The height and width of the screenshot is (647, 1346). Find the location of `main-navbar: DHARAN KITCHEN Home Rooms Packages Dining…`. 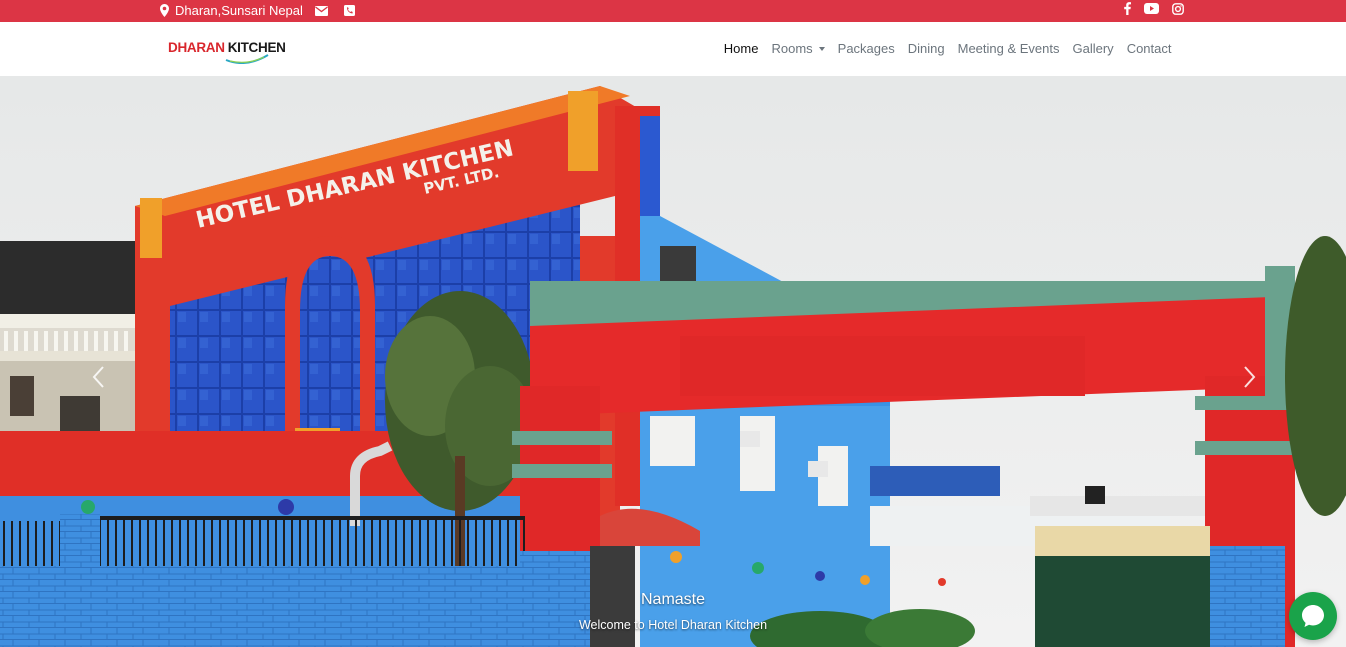

main-navbar: DHARAN KITCHEN Home Rooms Packages Dining… is located at coordinates (673, 49).